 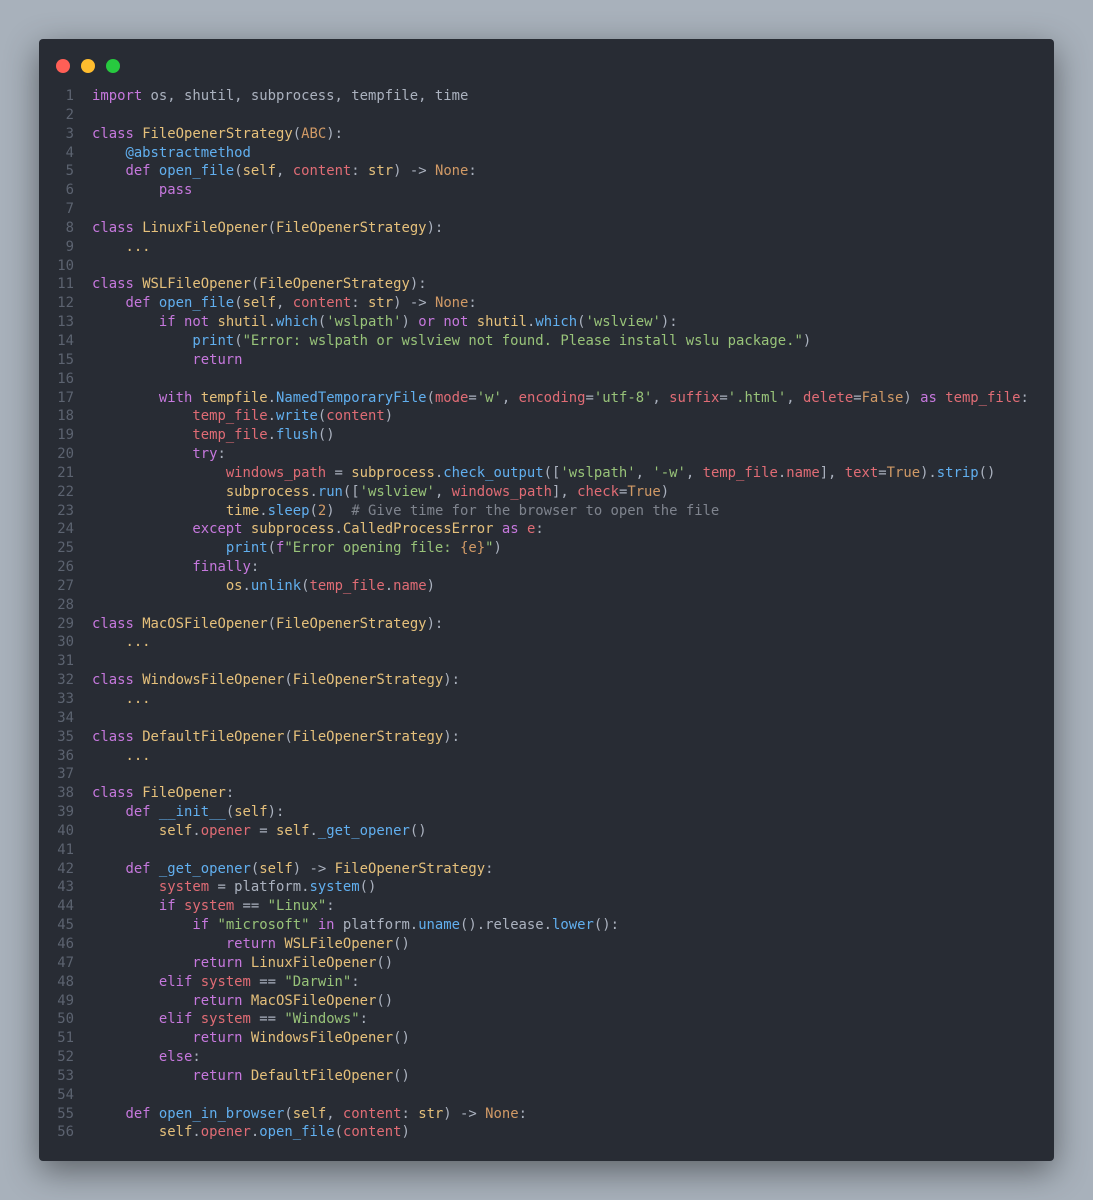 I want to click on line-number: 19, so click(x=65, y=435).